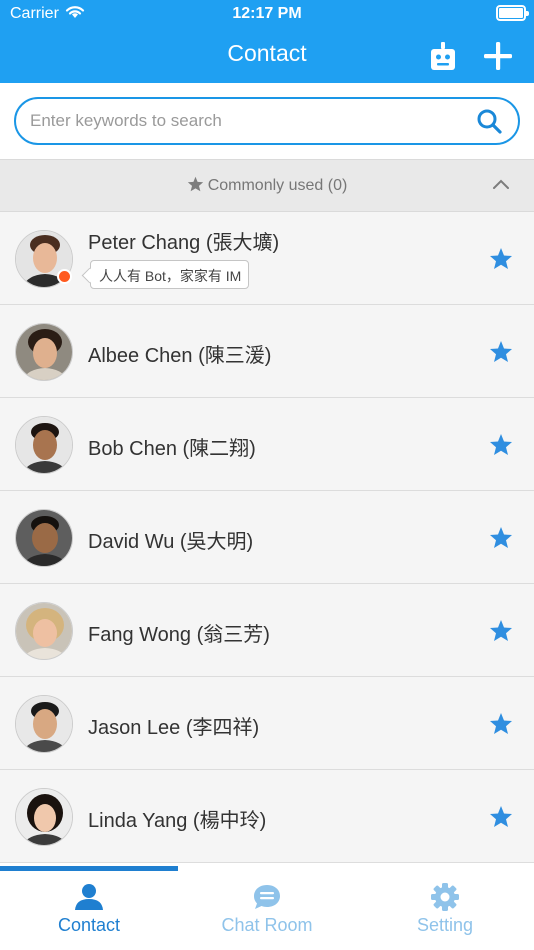 This screenshot has height=950, width=534. I want to click on contact-name: Fang Wong (翁三芳), so click(179, 635).